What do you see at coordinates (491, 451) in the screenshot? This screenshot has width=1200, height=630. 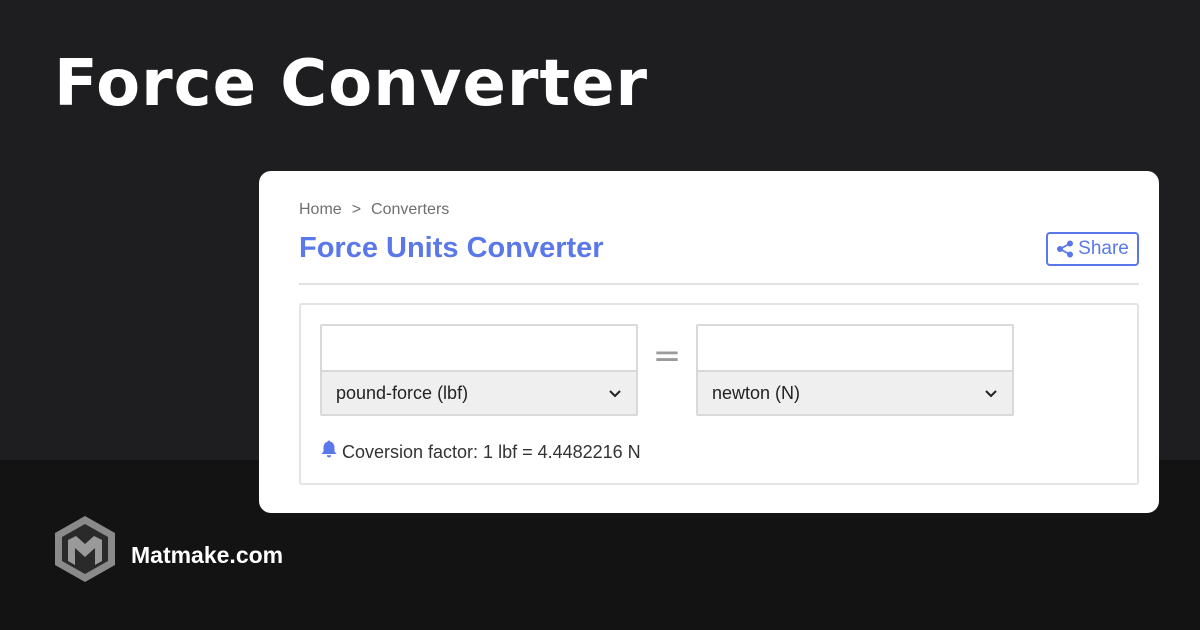 I see `conversion-factor-text: Coversion factor: 1 lbf = 4.4482216 N` at bounding box center [491, 451].